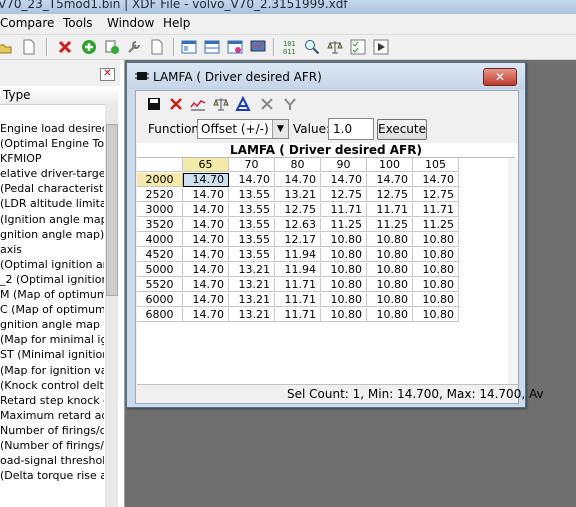 This screenshot has height=507, width=576. I want to click on copy-page-icon, so click(112, 47).